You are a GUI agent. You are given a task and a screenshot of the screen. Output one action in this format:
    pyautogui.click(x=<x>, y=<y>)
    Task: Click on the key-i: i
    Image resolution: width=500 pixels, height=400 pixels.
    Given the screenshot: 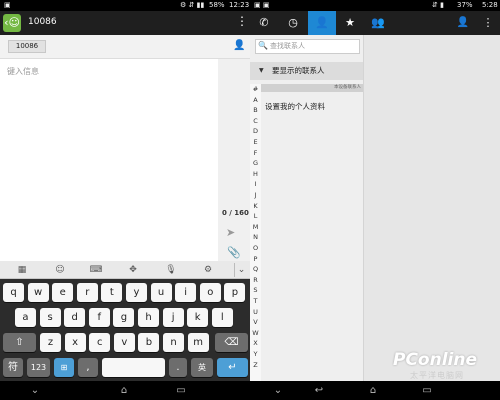 What is the action you would take?
    pyautogui.click(x=186, y=292)
    